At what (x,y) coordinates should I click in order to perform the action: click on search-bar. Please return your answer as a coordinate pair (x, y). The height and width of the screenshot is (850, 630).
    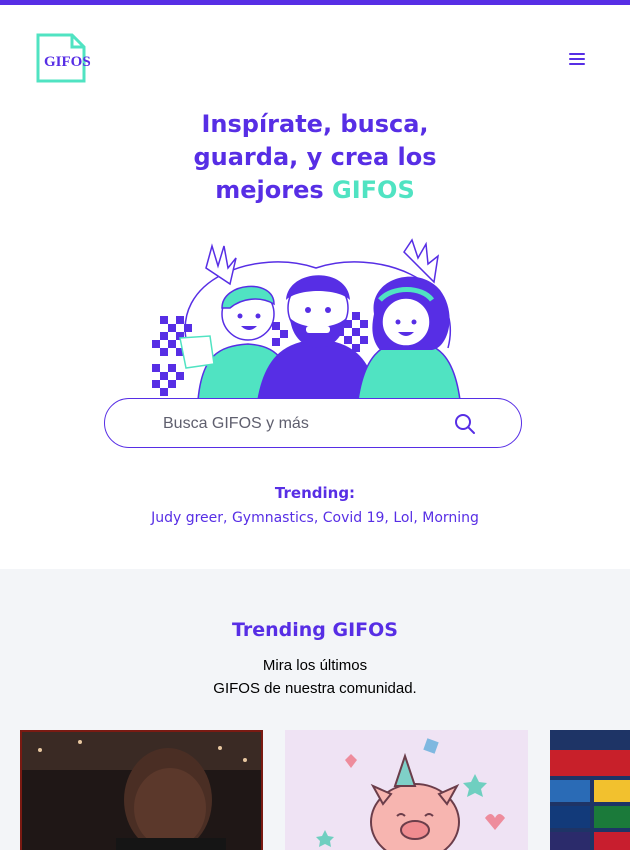
    Looking at the image, I should click on (313, 423).